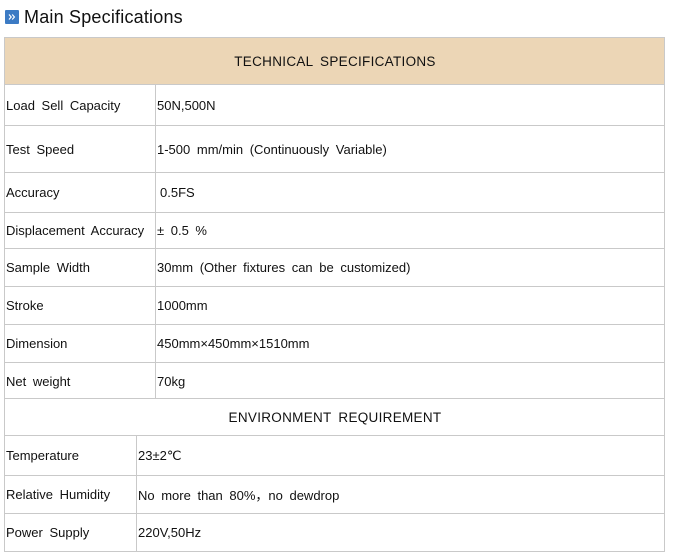  I want to click on section-heading: Main Specifications, so click(94, 17).